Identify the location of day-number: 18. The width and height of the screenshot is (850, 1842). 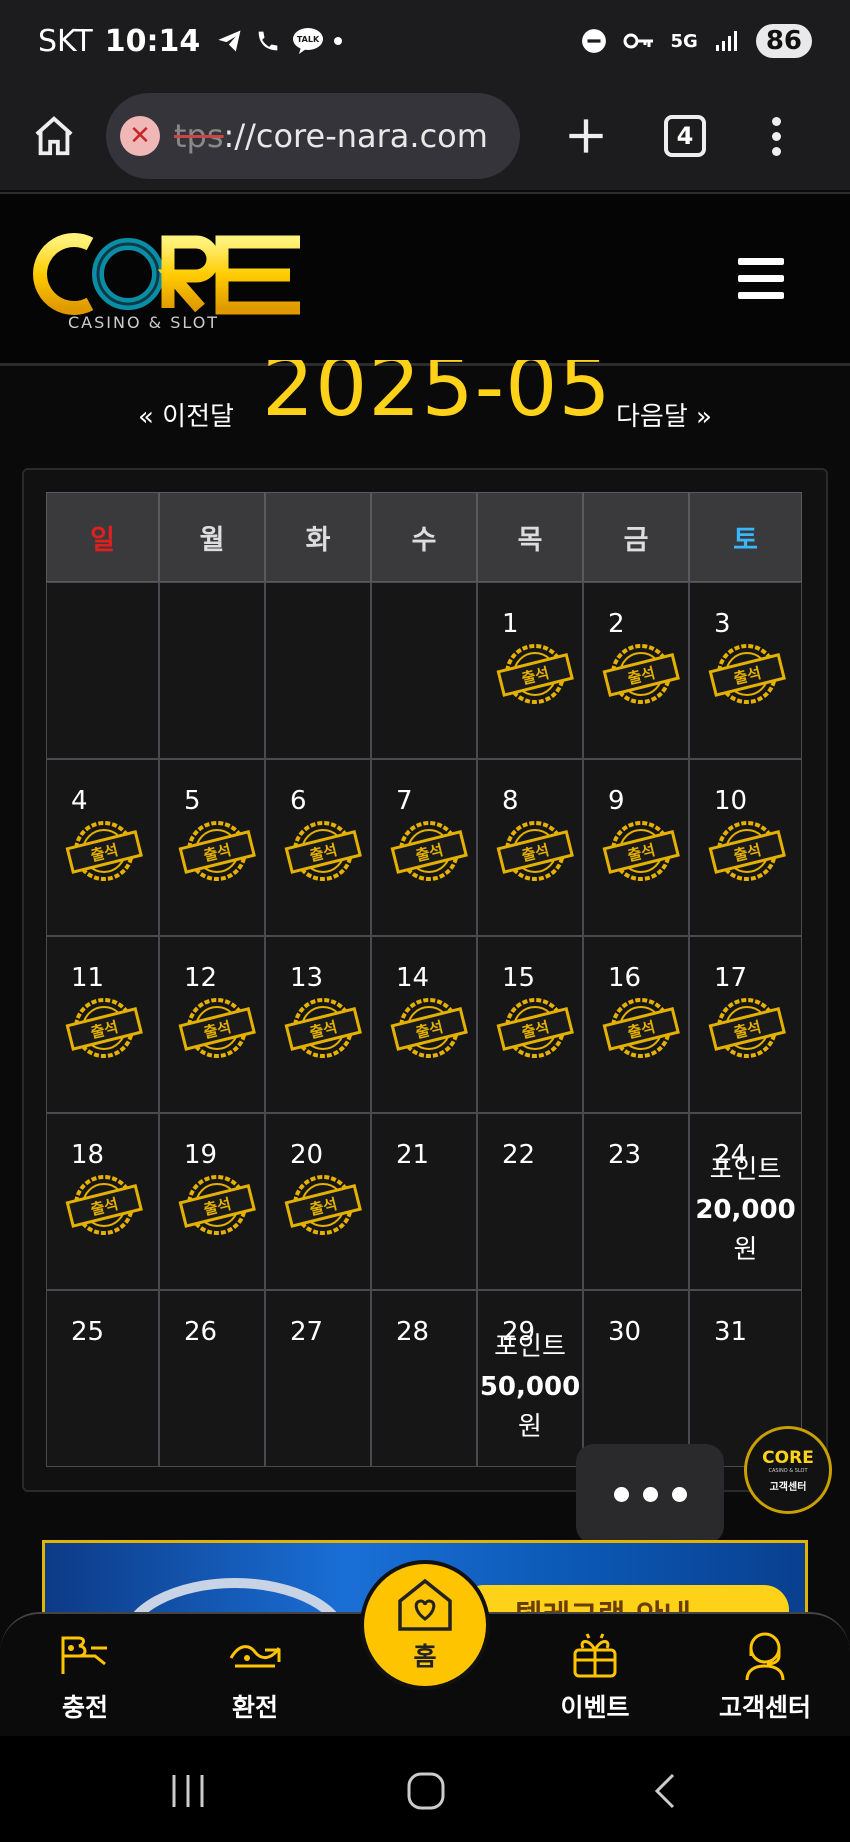
(88, 1155).